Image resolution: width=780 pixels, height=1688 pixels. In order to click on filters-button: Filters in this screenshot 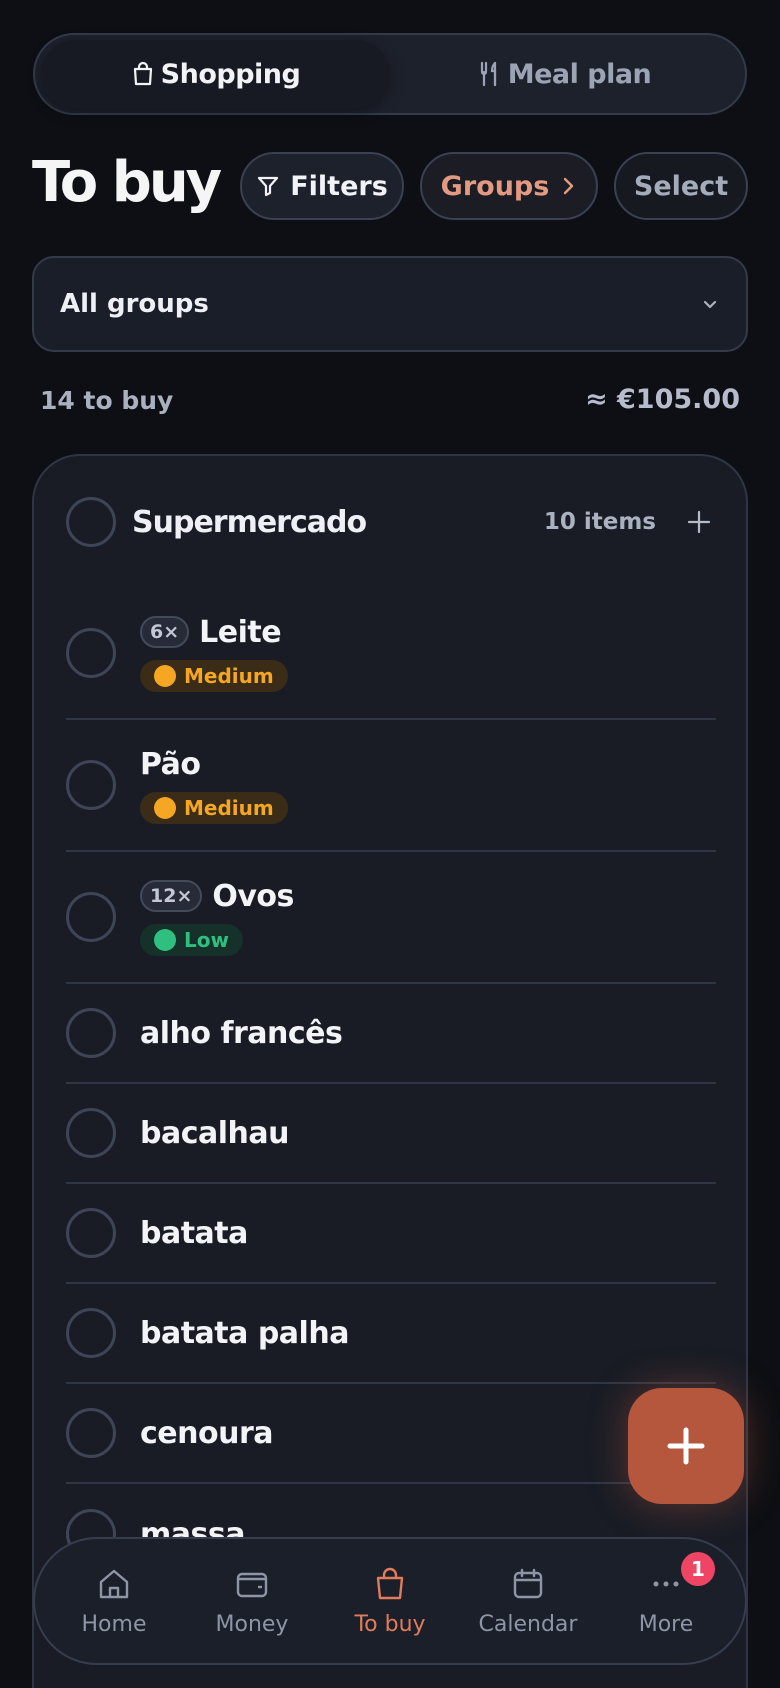, I will do `click(322, 186)`.